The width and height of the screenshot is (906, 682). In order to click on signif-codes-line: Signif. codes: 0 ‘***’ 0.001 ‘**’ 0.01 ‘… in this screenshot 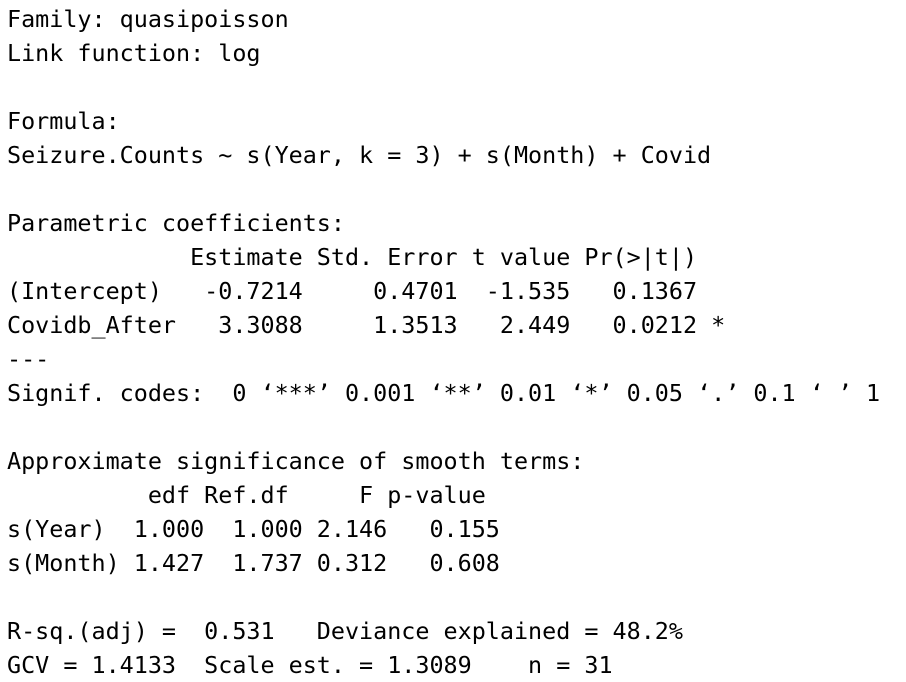, I will do `click(444, 393)`.